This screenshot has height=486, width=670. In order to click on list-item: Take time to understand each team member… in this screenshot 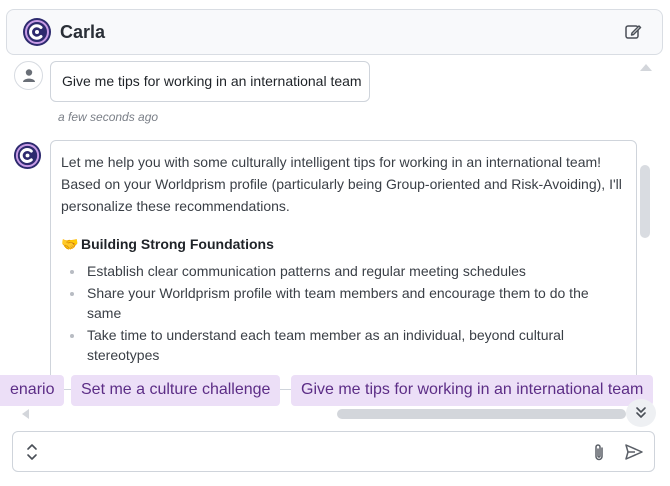, I will do `click(344, 345)`.